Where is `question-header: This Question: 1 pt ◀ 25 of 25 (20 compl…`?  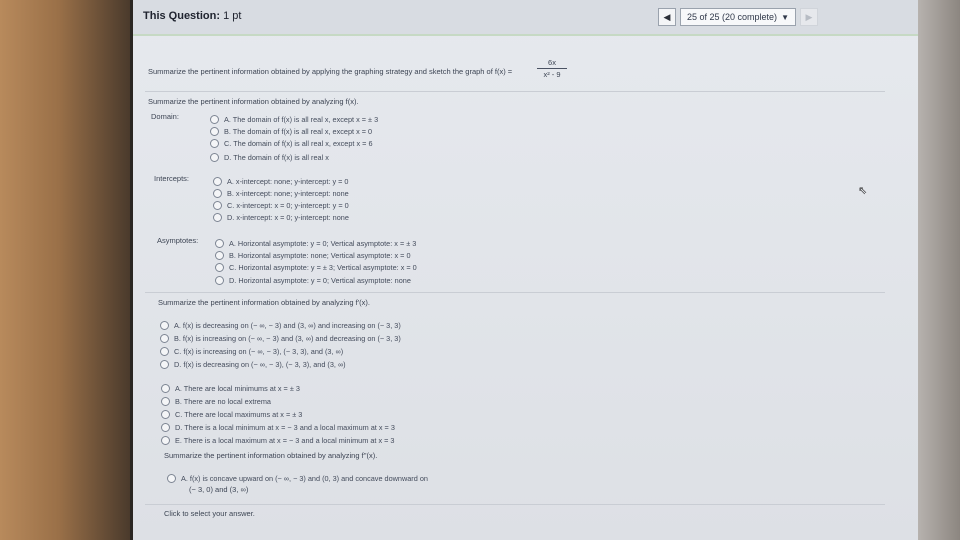
question-header: This Question: 1 pt ◀ 25 of 25 (20 compl… is located at coordinates (525, 17).